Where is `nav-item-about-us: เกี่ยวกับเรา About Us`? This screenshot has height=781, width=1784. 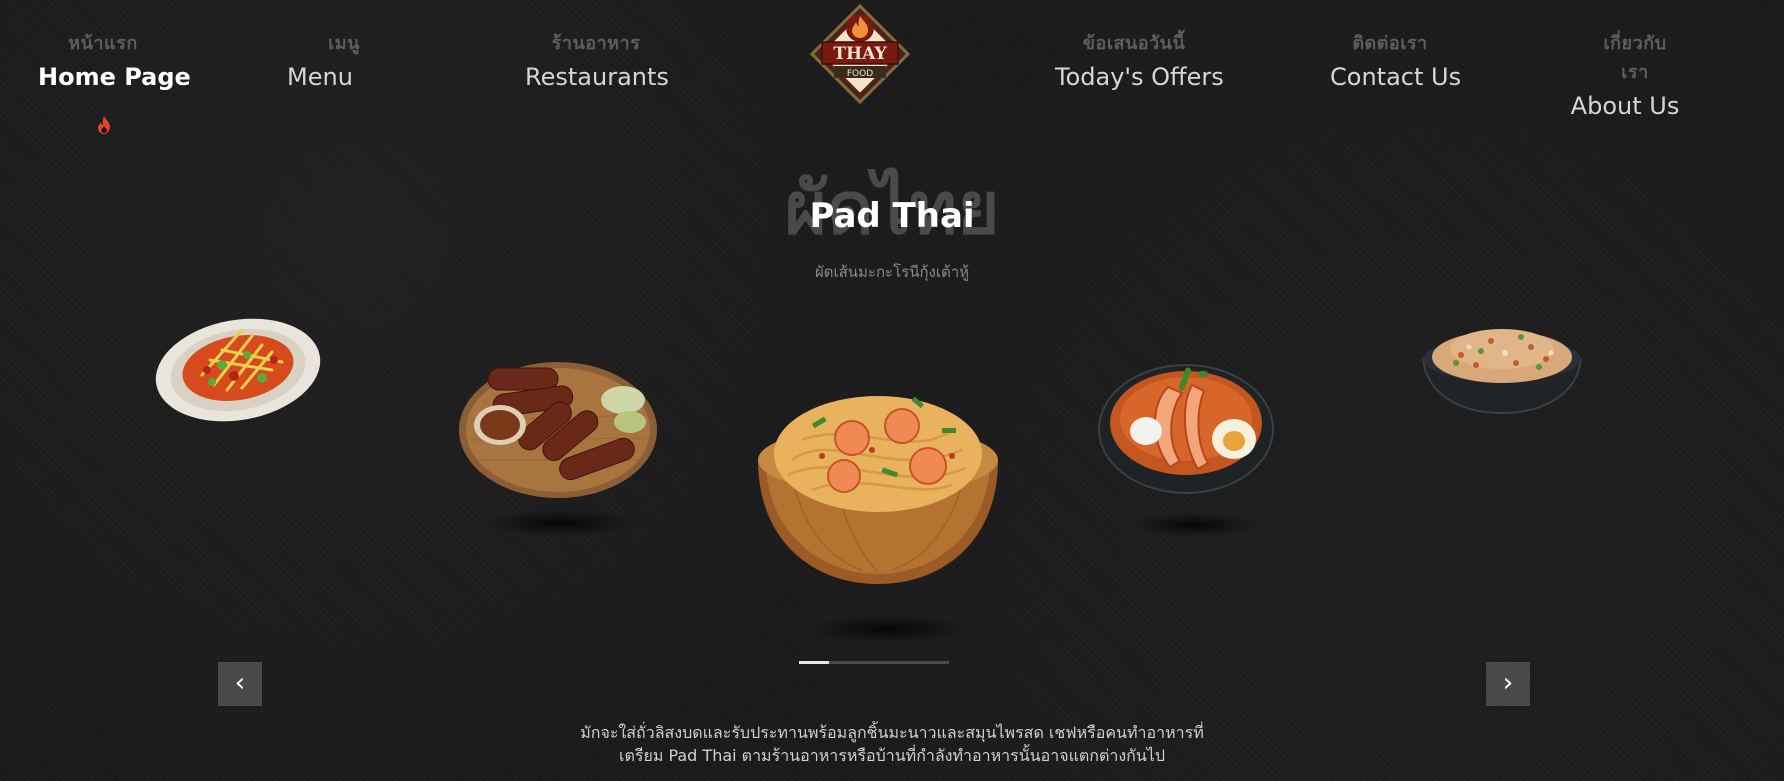
nav-item-about-us: เกี่ยวกับเรา About Us is located at coordinates (1625, 74).